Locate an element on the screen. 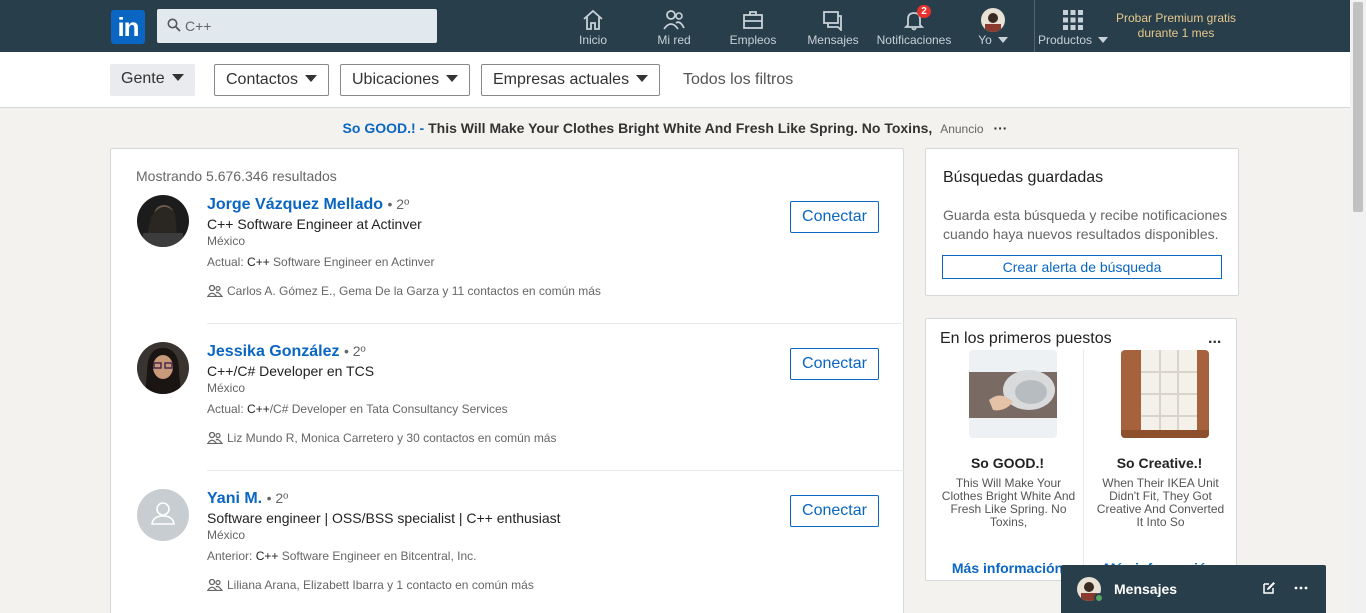 This screenshot has width=1366, height=613. ad-menu-icon: ··· is located at coordinates (1000, 128).